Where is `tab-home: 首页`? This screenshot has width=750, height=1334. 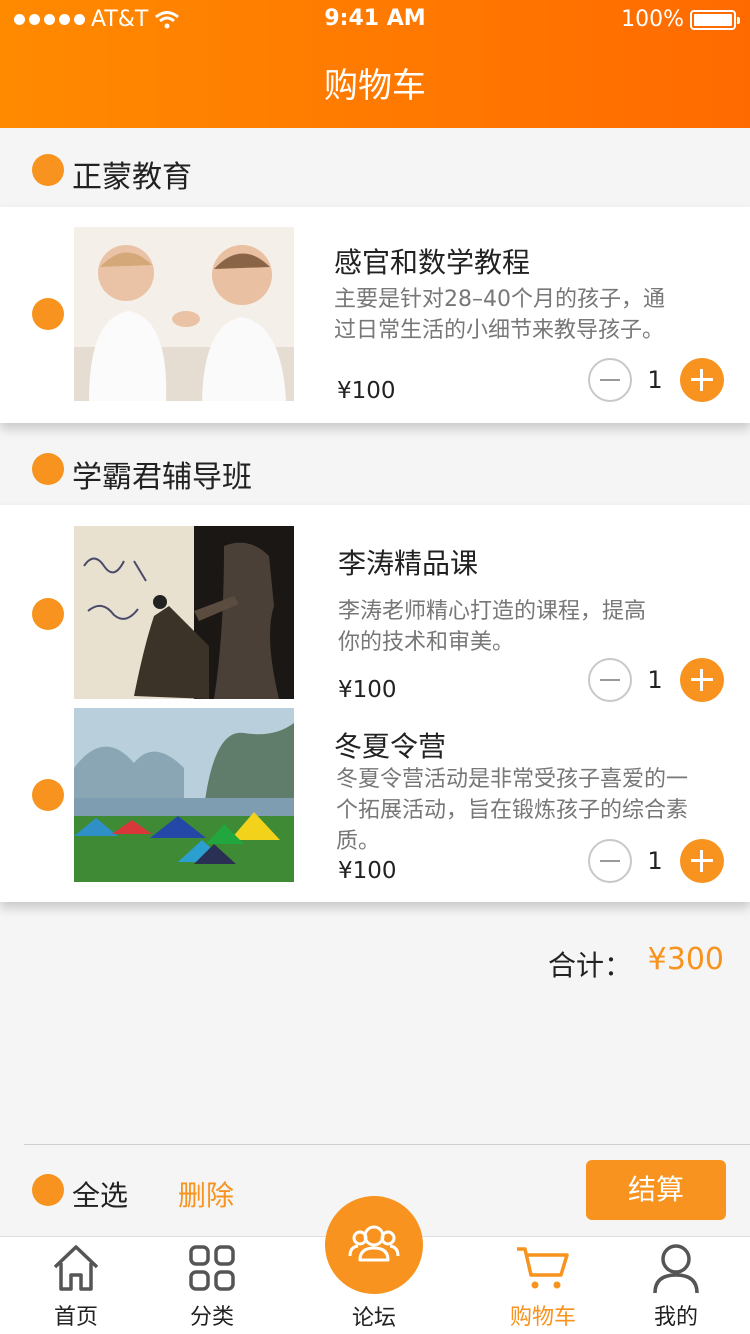 tab-home: 首页 is located at coordinates (76, 1285).